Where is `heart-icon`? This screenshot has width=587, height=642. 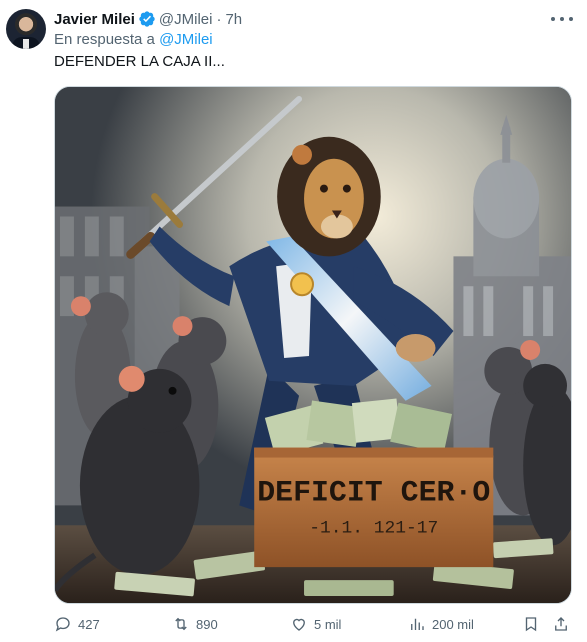
heart-icon is located at coordinates (299, 624).